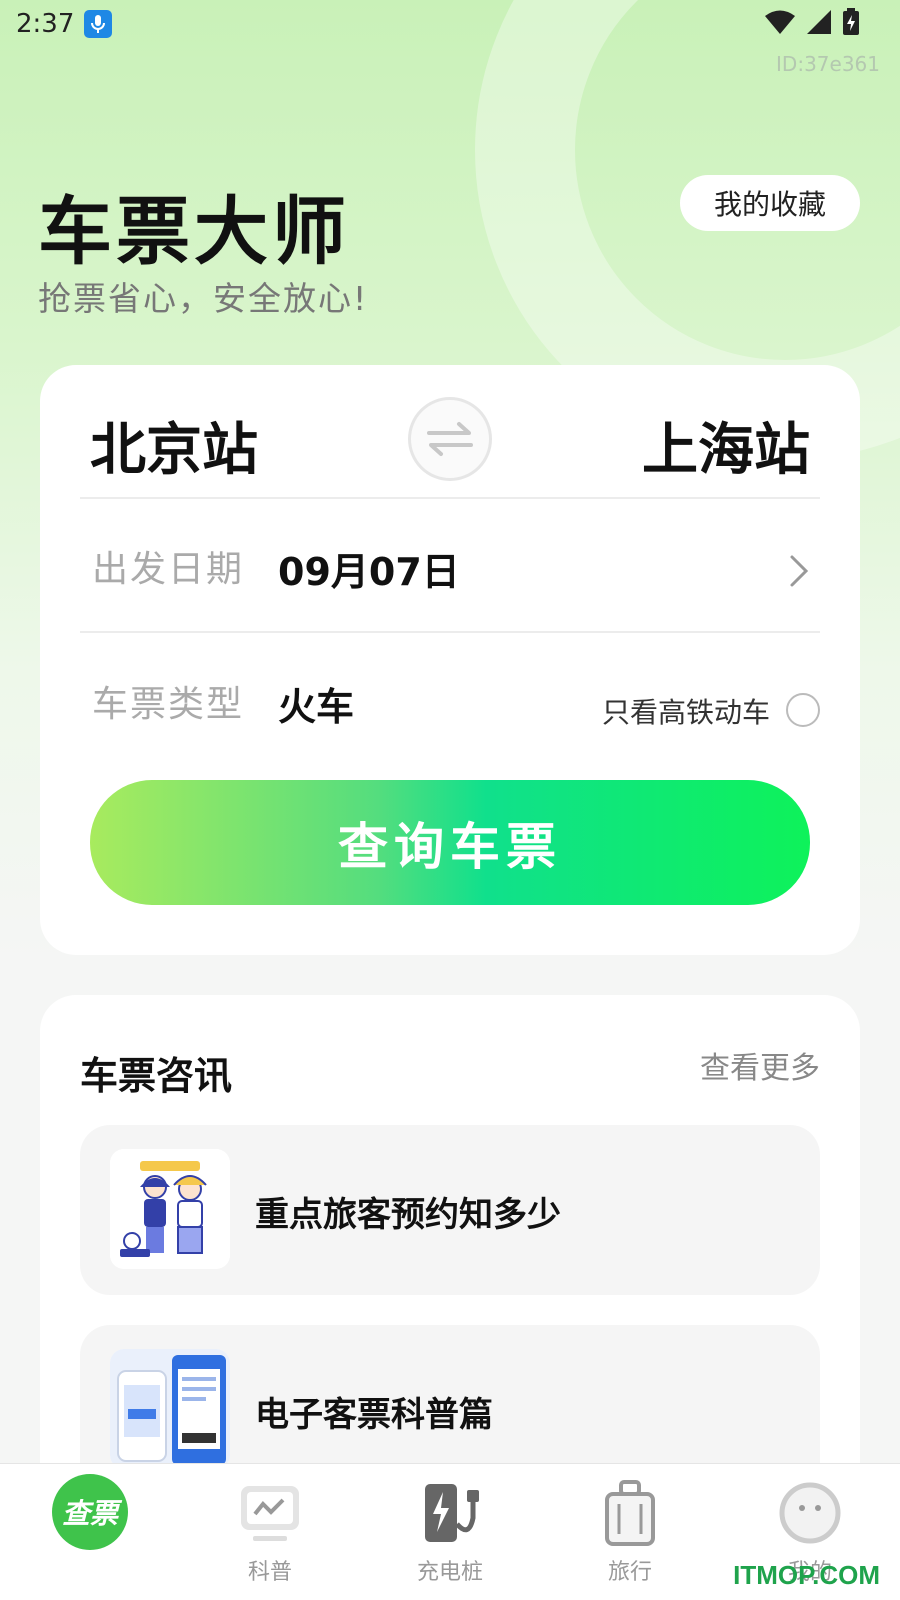  Describe the element at coordinates (726, 445) in the screenshot. I see `to-station: 上海站` at that location.